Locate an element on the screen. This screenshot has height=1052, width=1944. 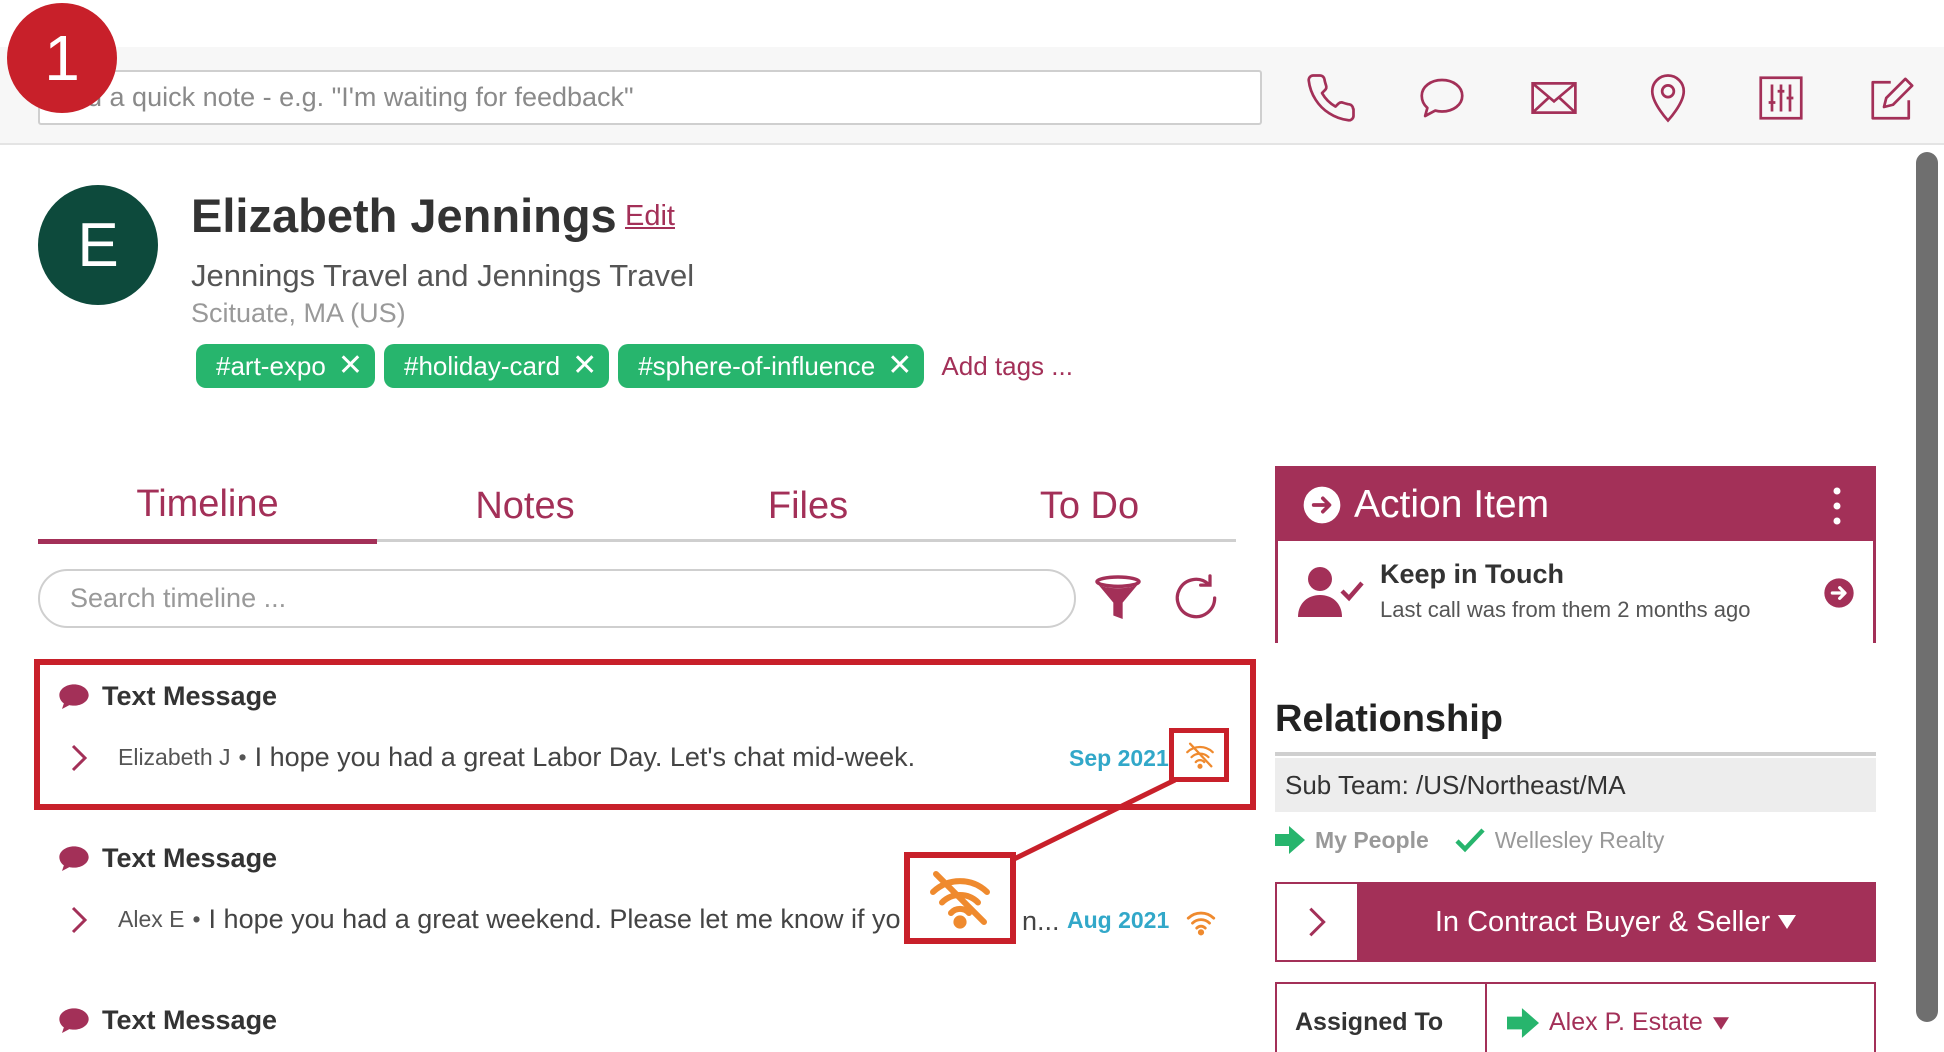
more-options-icon is located at coordinates (1837, 506).